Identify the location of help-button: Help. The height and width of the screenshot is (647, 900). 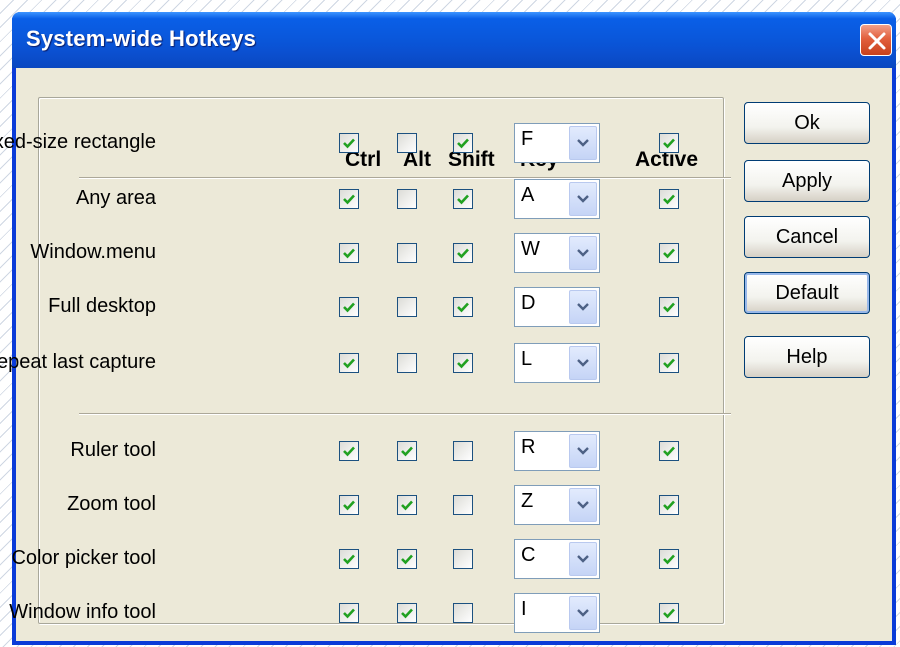
(807, 357).